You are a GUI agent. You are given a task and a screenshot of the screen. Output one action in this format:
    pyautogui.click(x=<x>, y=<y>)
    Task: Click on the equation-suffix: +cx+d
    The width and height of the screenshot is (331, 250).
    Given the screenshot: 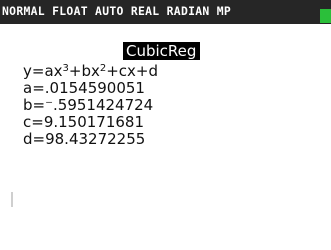 What is the action you would take?
    pyautogui.click(x=132, y=71)
    